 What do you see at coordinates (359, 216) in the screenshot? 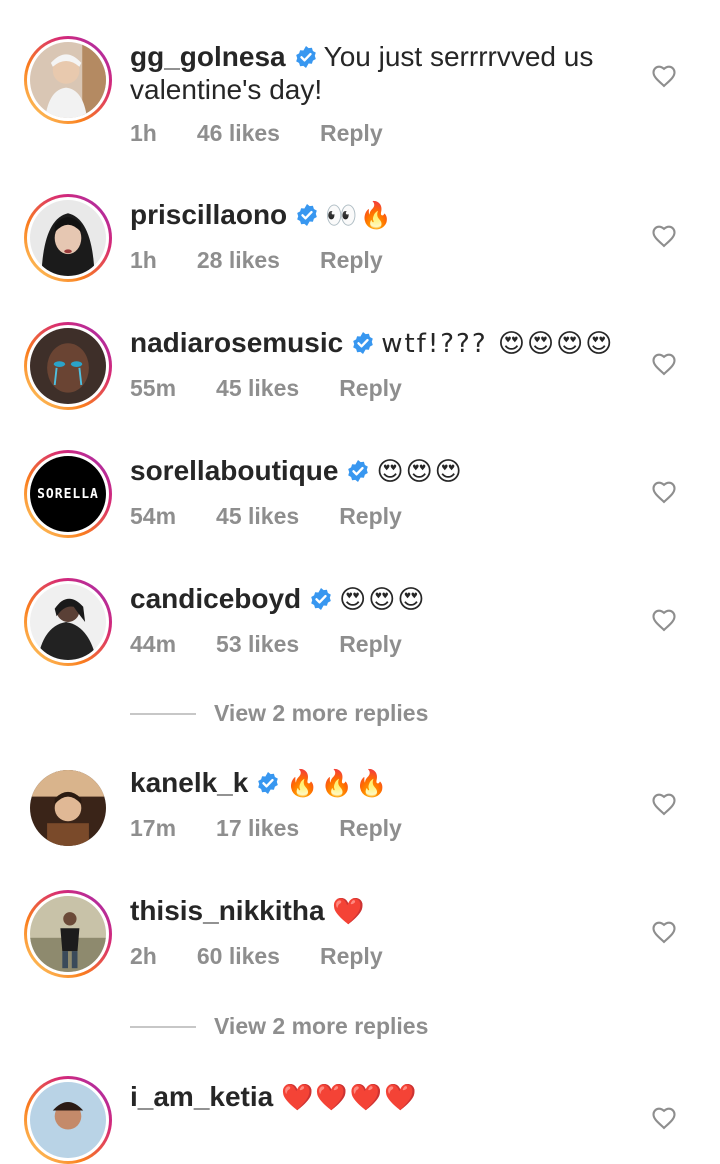
I see `comment-text: 👀🔥` at bounding box center [359, 216].